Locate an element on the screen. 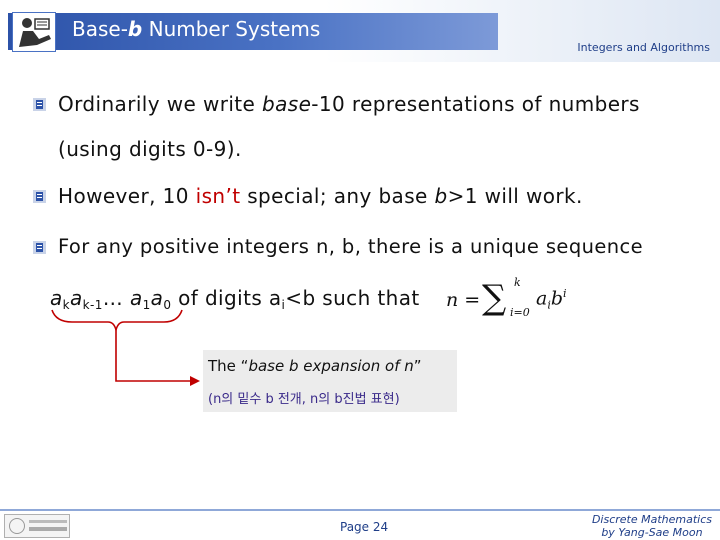 The width and height of the screenshot is (720, 540). footer-page-box is located at coordinates (391, 527).